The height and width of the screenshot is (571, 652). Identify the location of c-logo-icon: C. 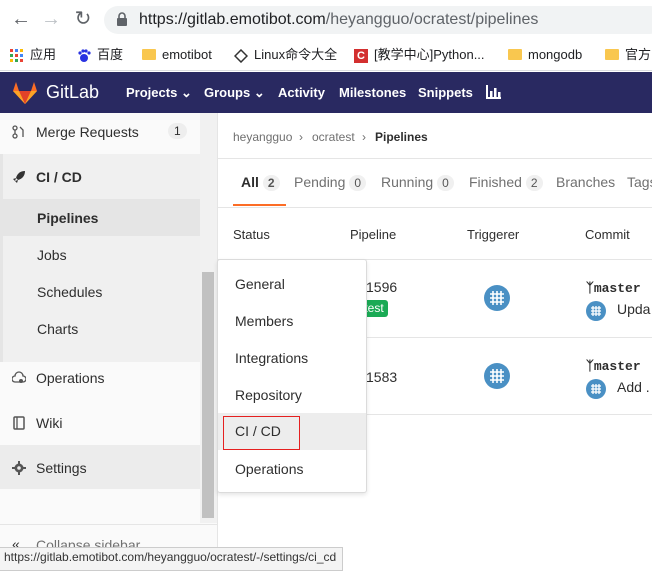
(361, 55).